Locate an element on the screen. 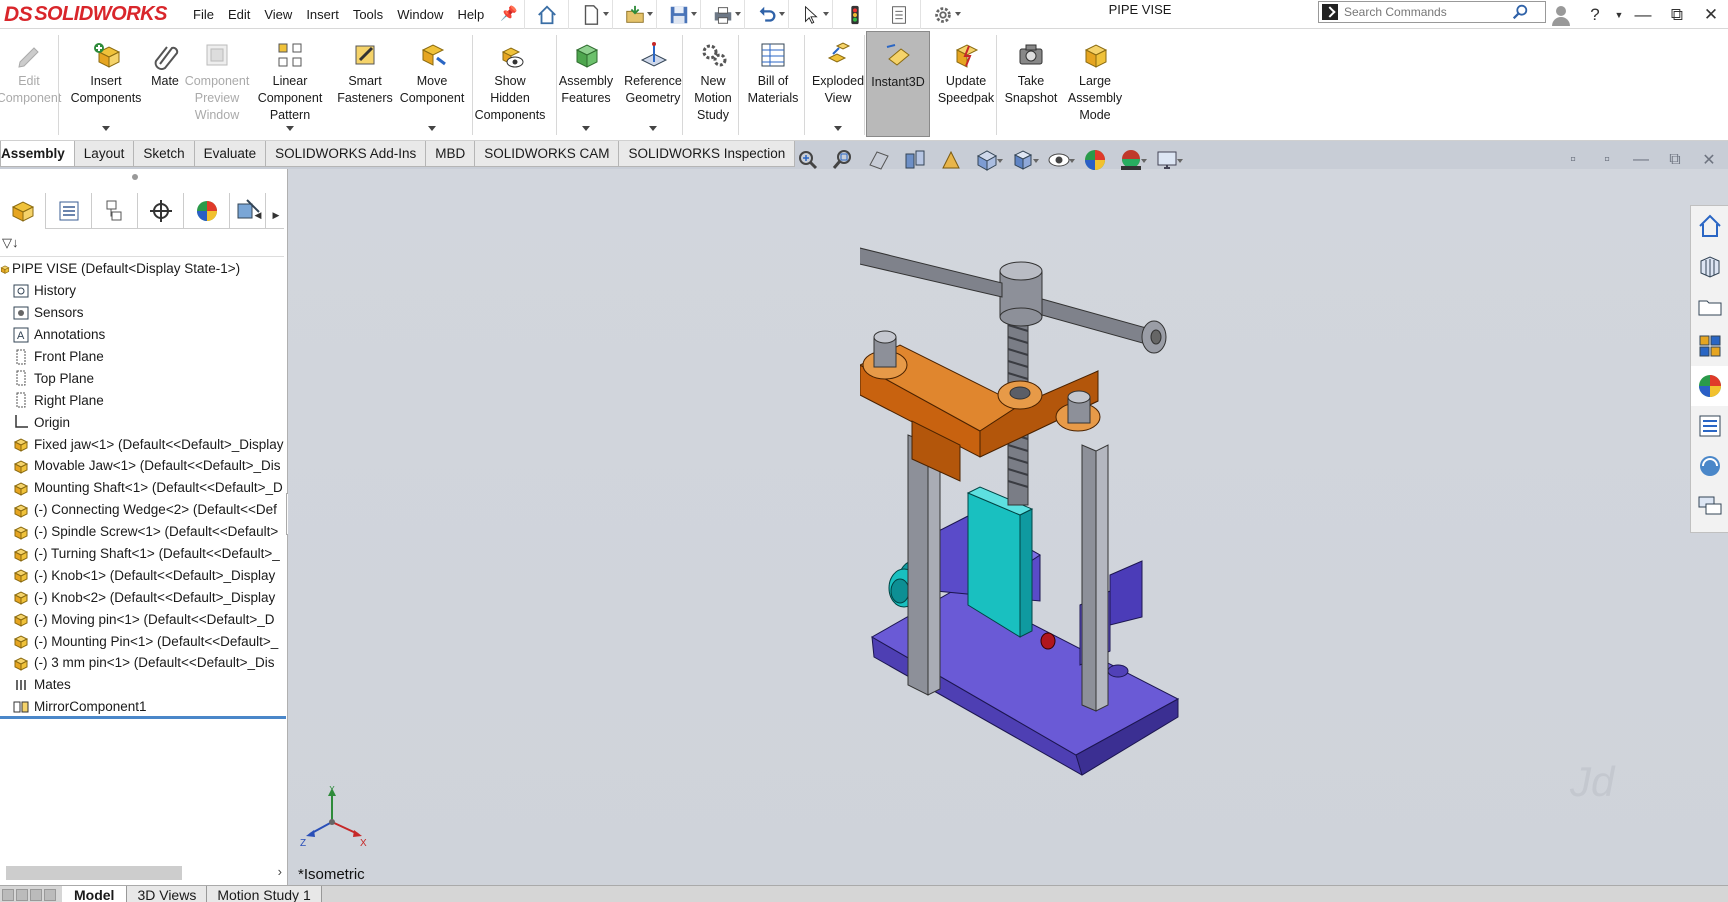  configuration-manager-tab-icon is located at coordinates (115, 211).